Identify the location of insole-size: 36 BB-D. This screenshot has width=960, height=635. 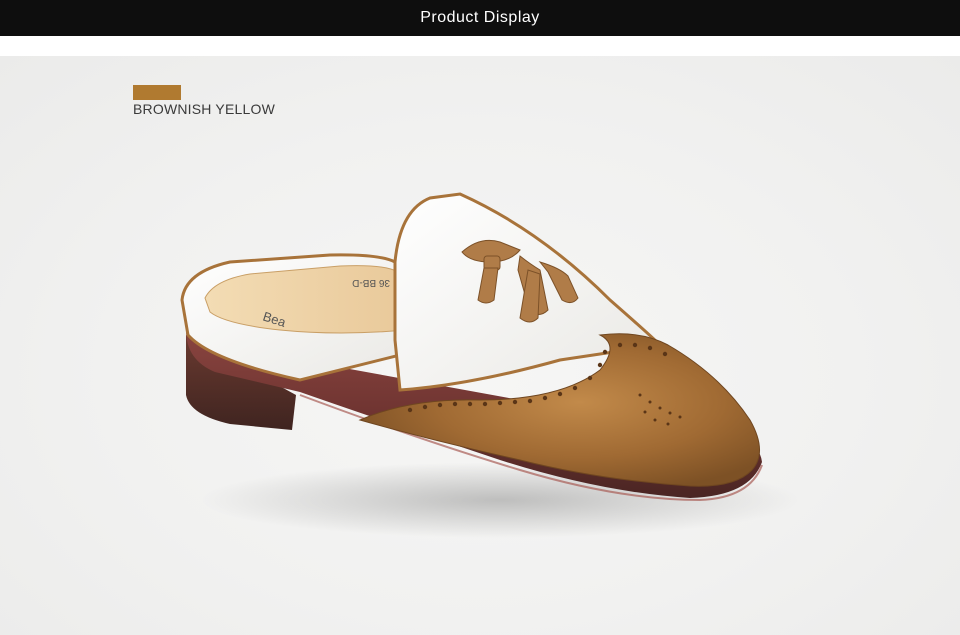
(371, 282).